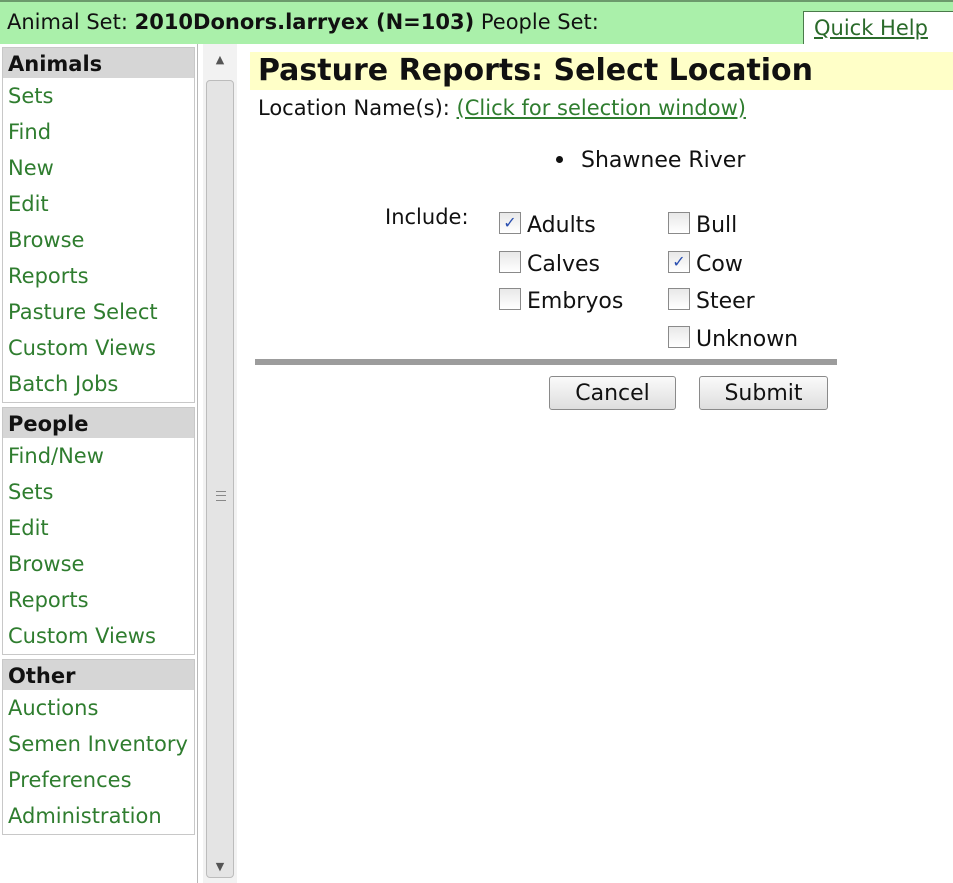 This screenshot has height=883, width=953. Describe the element at coordinates (563, 264) in the screenshot. I see `checkbox-label: Calves` at that location.